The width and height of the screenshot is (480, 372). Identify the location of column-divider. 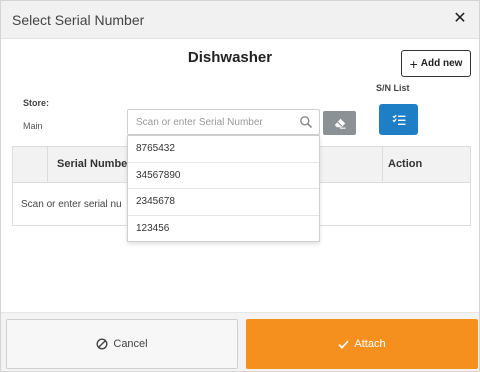
(382, 165).